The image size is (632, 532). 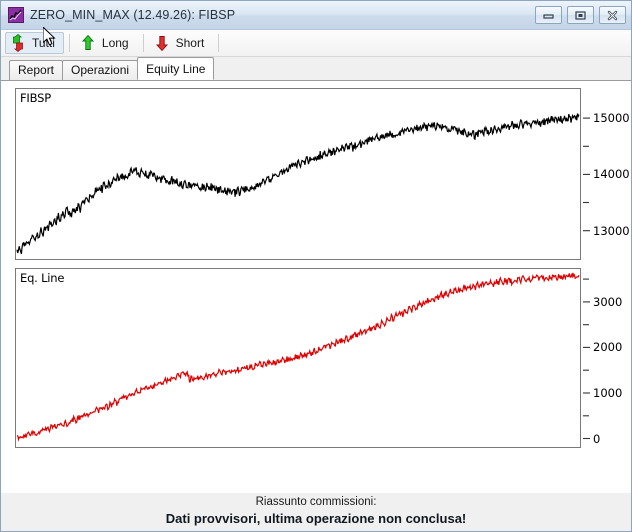 What do you see at coordinates (597, 438) in the screenshot?
I see `axis-tick-label: 0` at bounding box center [597, 438].